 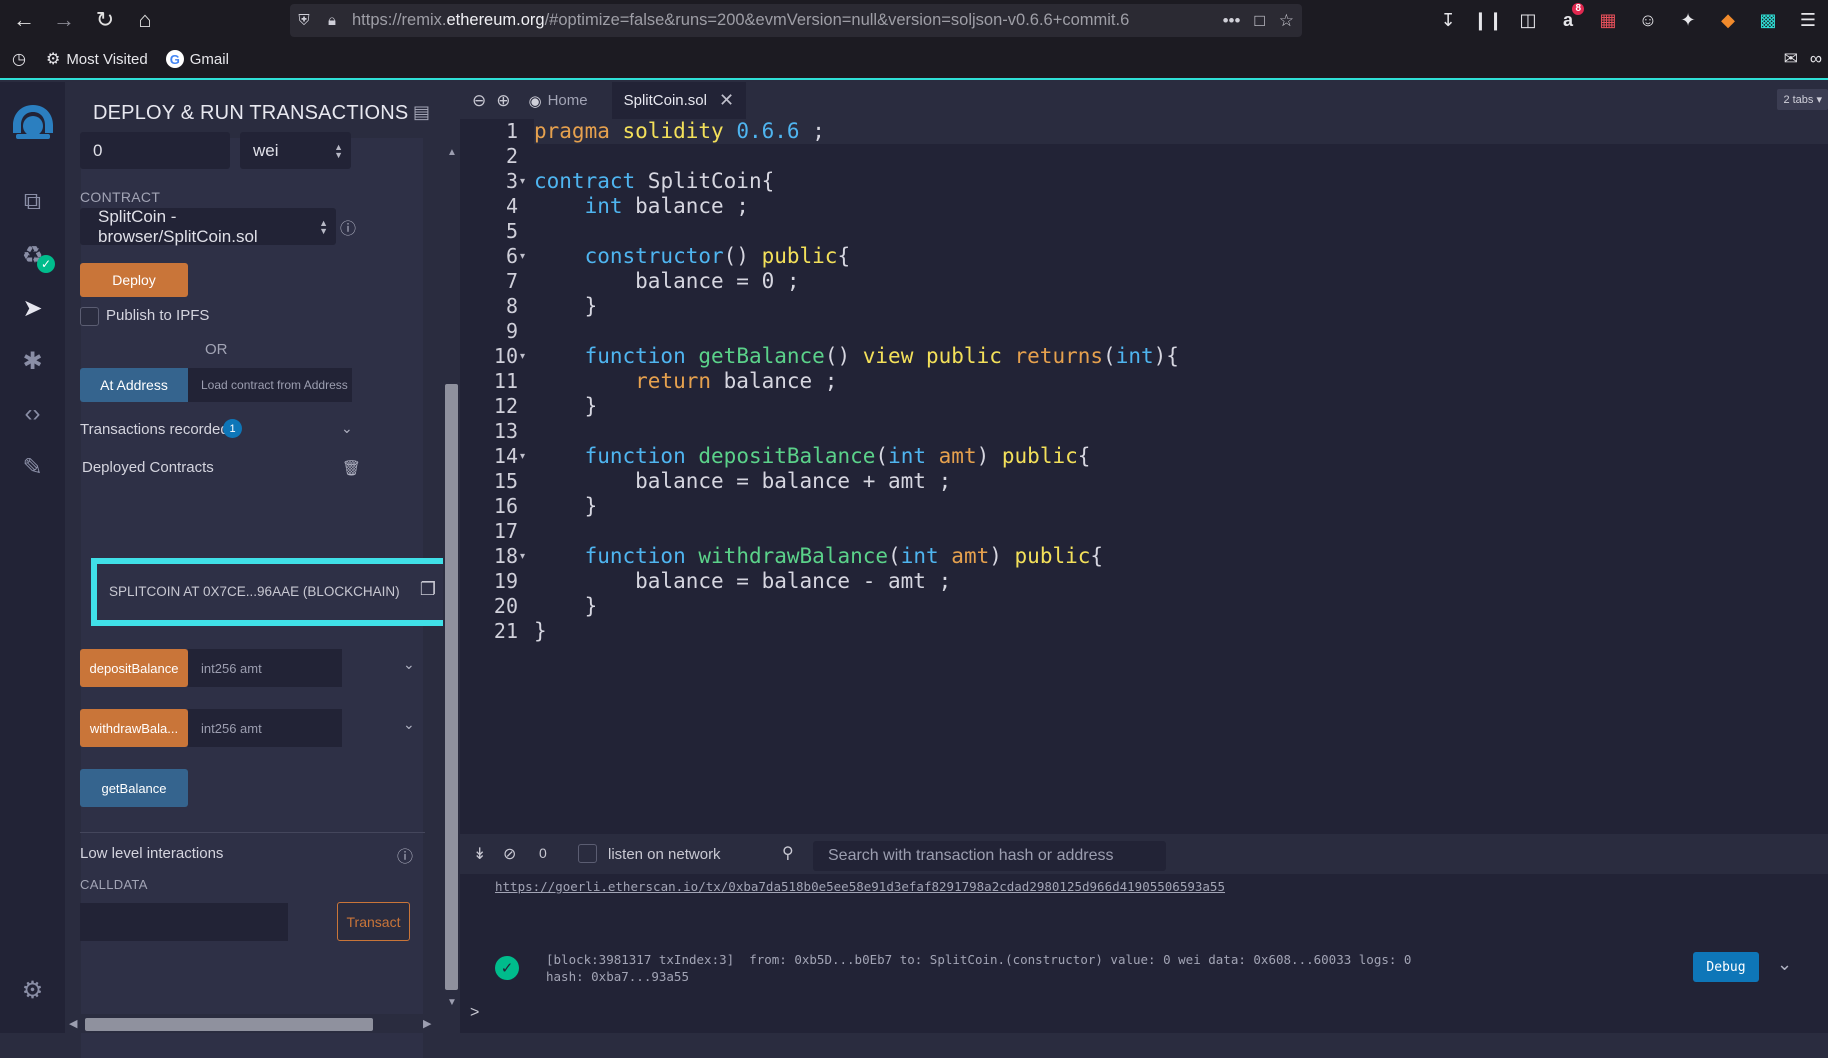 I want to click on metamask-fox-icon: ◆, so click(x=1728, y=20).